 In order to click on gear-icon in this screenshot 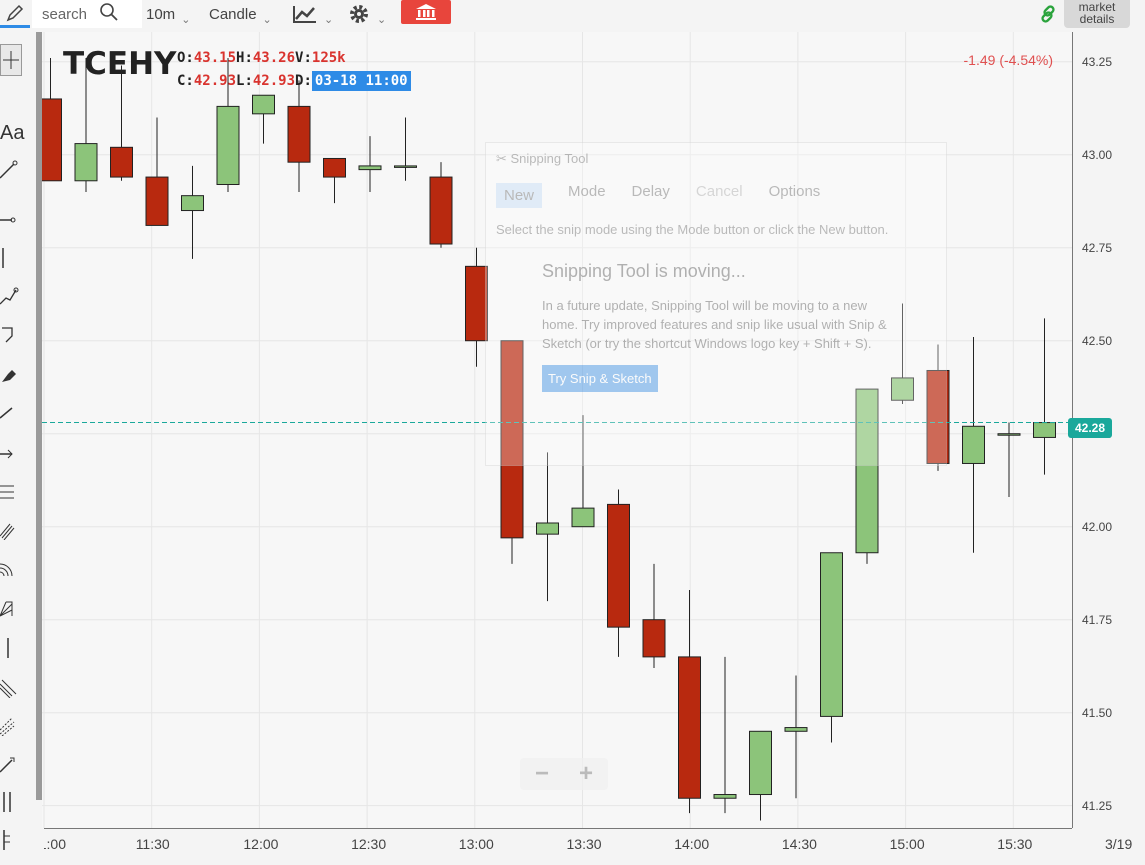, I will do `click(359, 14)`.